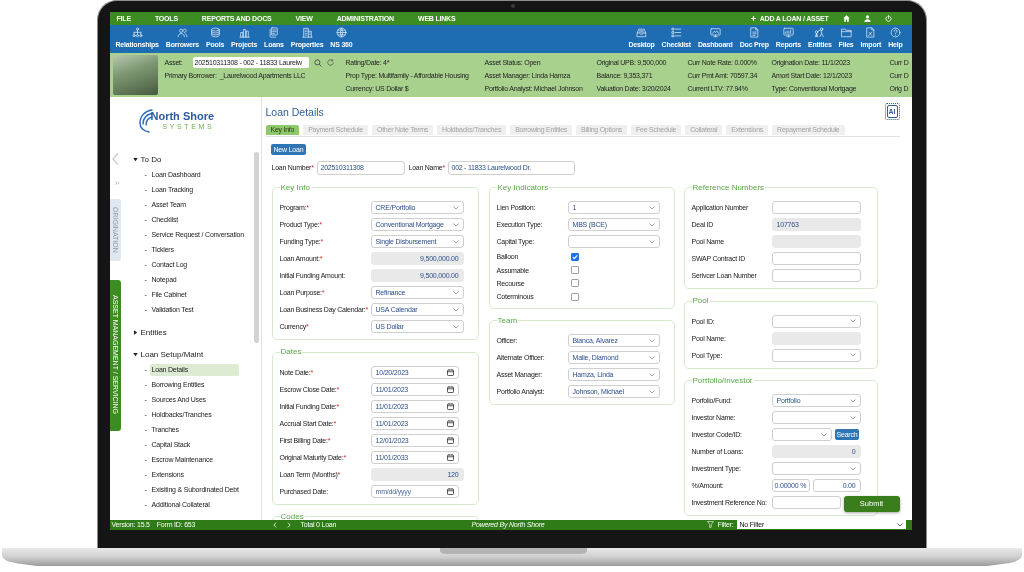 Image resolution: width=1024 pixels, height=572 pixels. What do you see at coordinates (341, 32) in the screenshot?
I see `globe-icon` at bounding box center [341, 32].